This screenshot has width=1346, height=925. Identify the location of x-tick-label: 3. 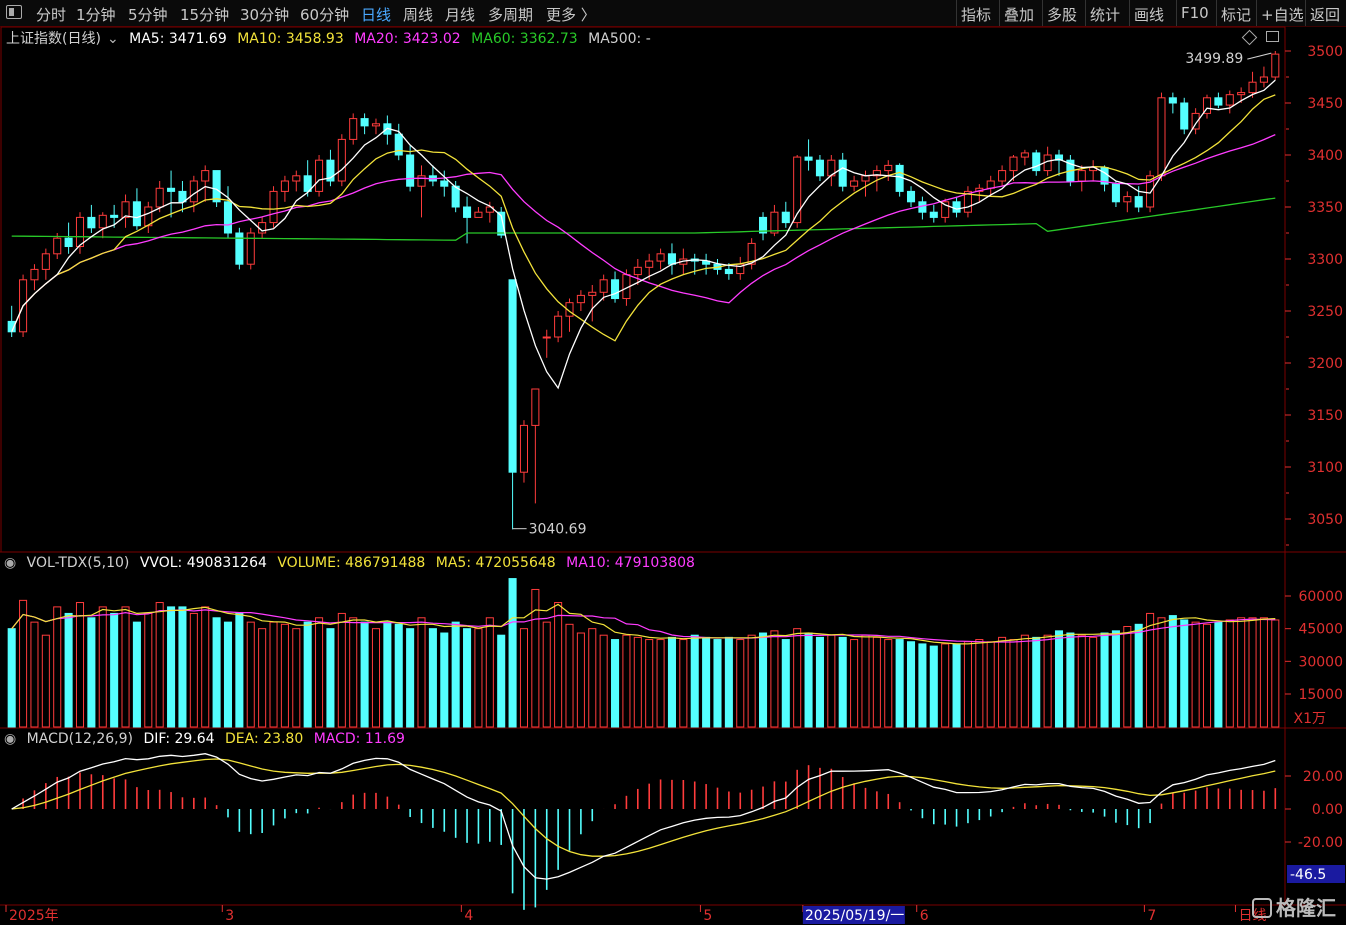
(229, 916).